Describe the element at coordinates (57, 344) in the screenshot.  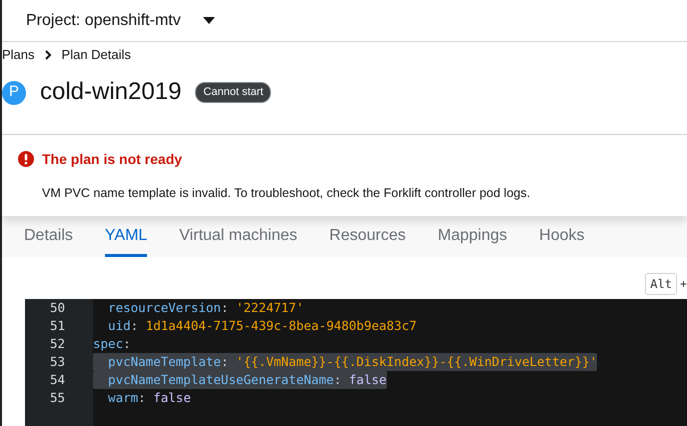
I see `line-number: 52` at that location.